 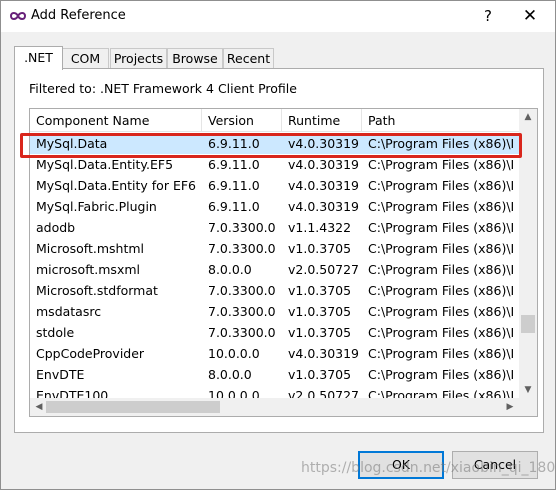 I want to click on column-header-component-name: Component Name, so click(x=116, y=120).